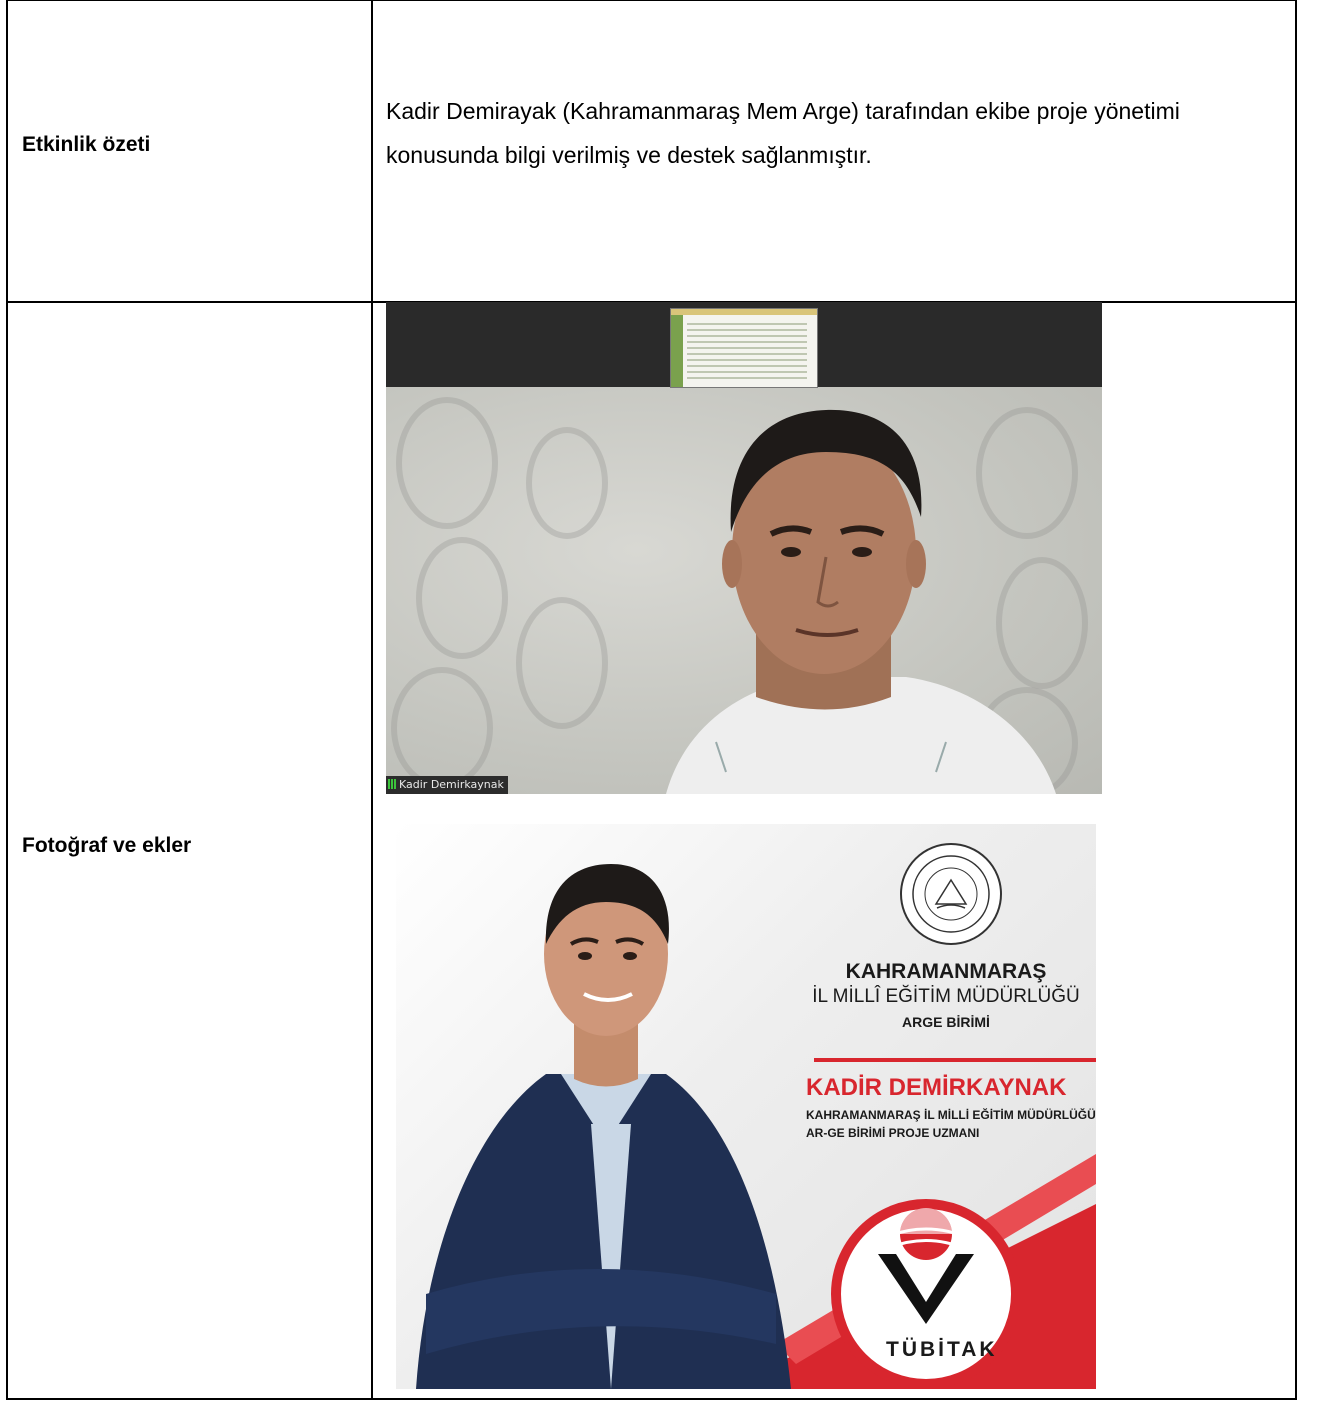  Describe the element at coordinates (107, 845) in the screenshot. I see `attachments-label: Fotoğraf ve ekler` at that location.